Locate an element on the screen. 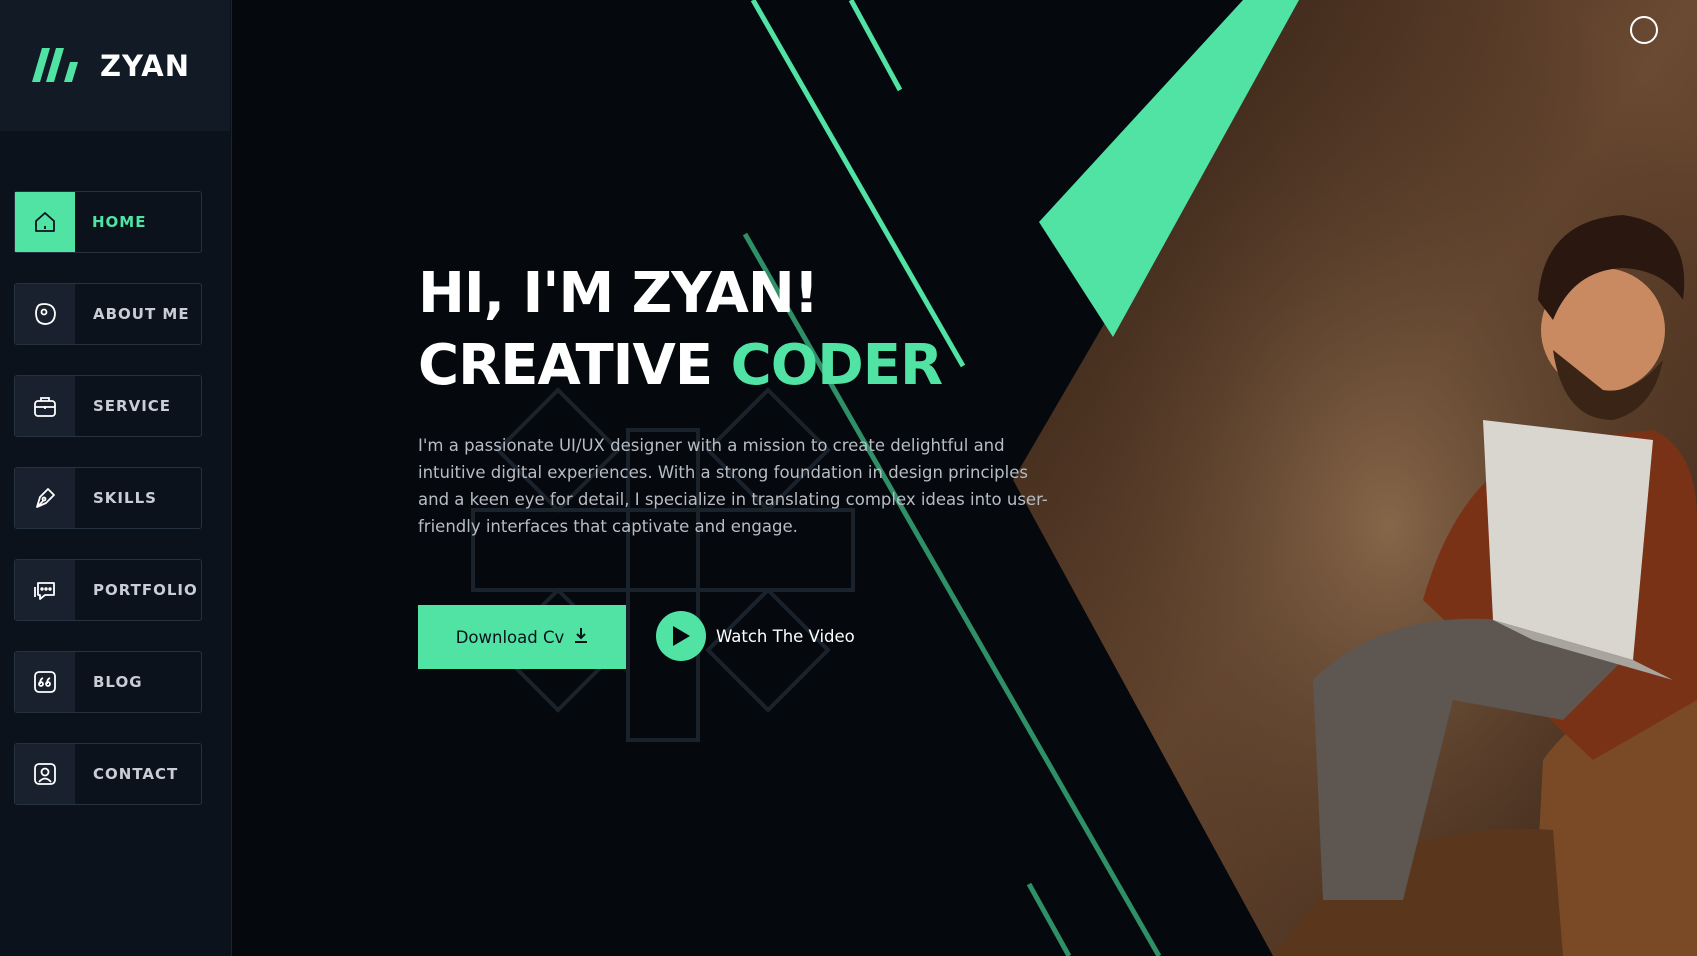 The width and height of the screenshot is (1697, 956). pen-tool-icon is located at coordinates (45, 498).